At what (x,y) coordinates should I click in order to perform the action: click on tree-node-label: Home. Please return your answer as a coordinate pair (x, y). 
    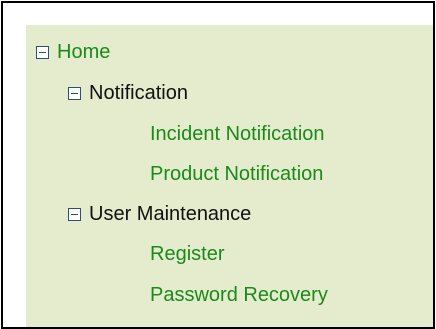
    Looking at the image, I should click on (83, 52).